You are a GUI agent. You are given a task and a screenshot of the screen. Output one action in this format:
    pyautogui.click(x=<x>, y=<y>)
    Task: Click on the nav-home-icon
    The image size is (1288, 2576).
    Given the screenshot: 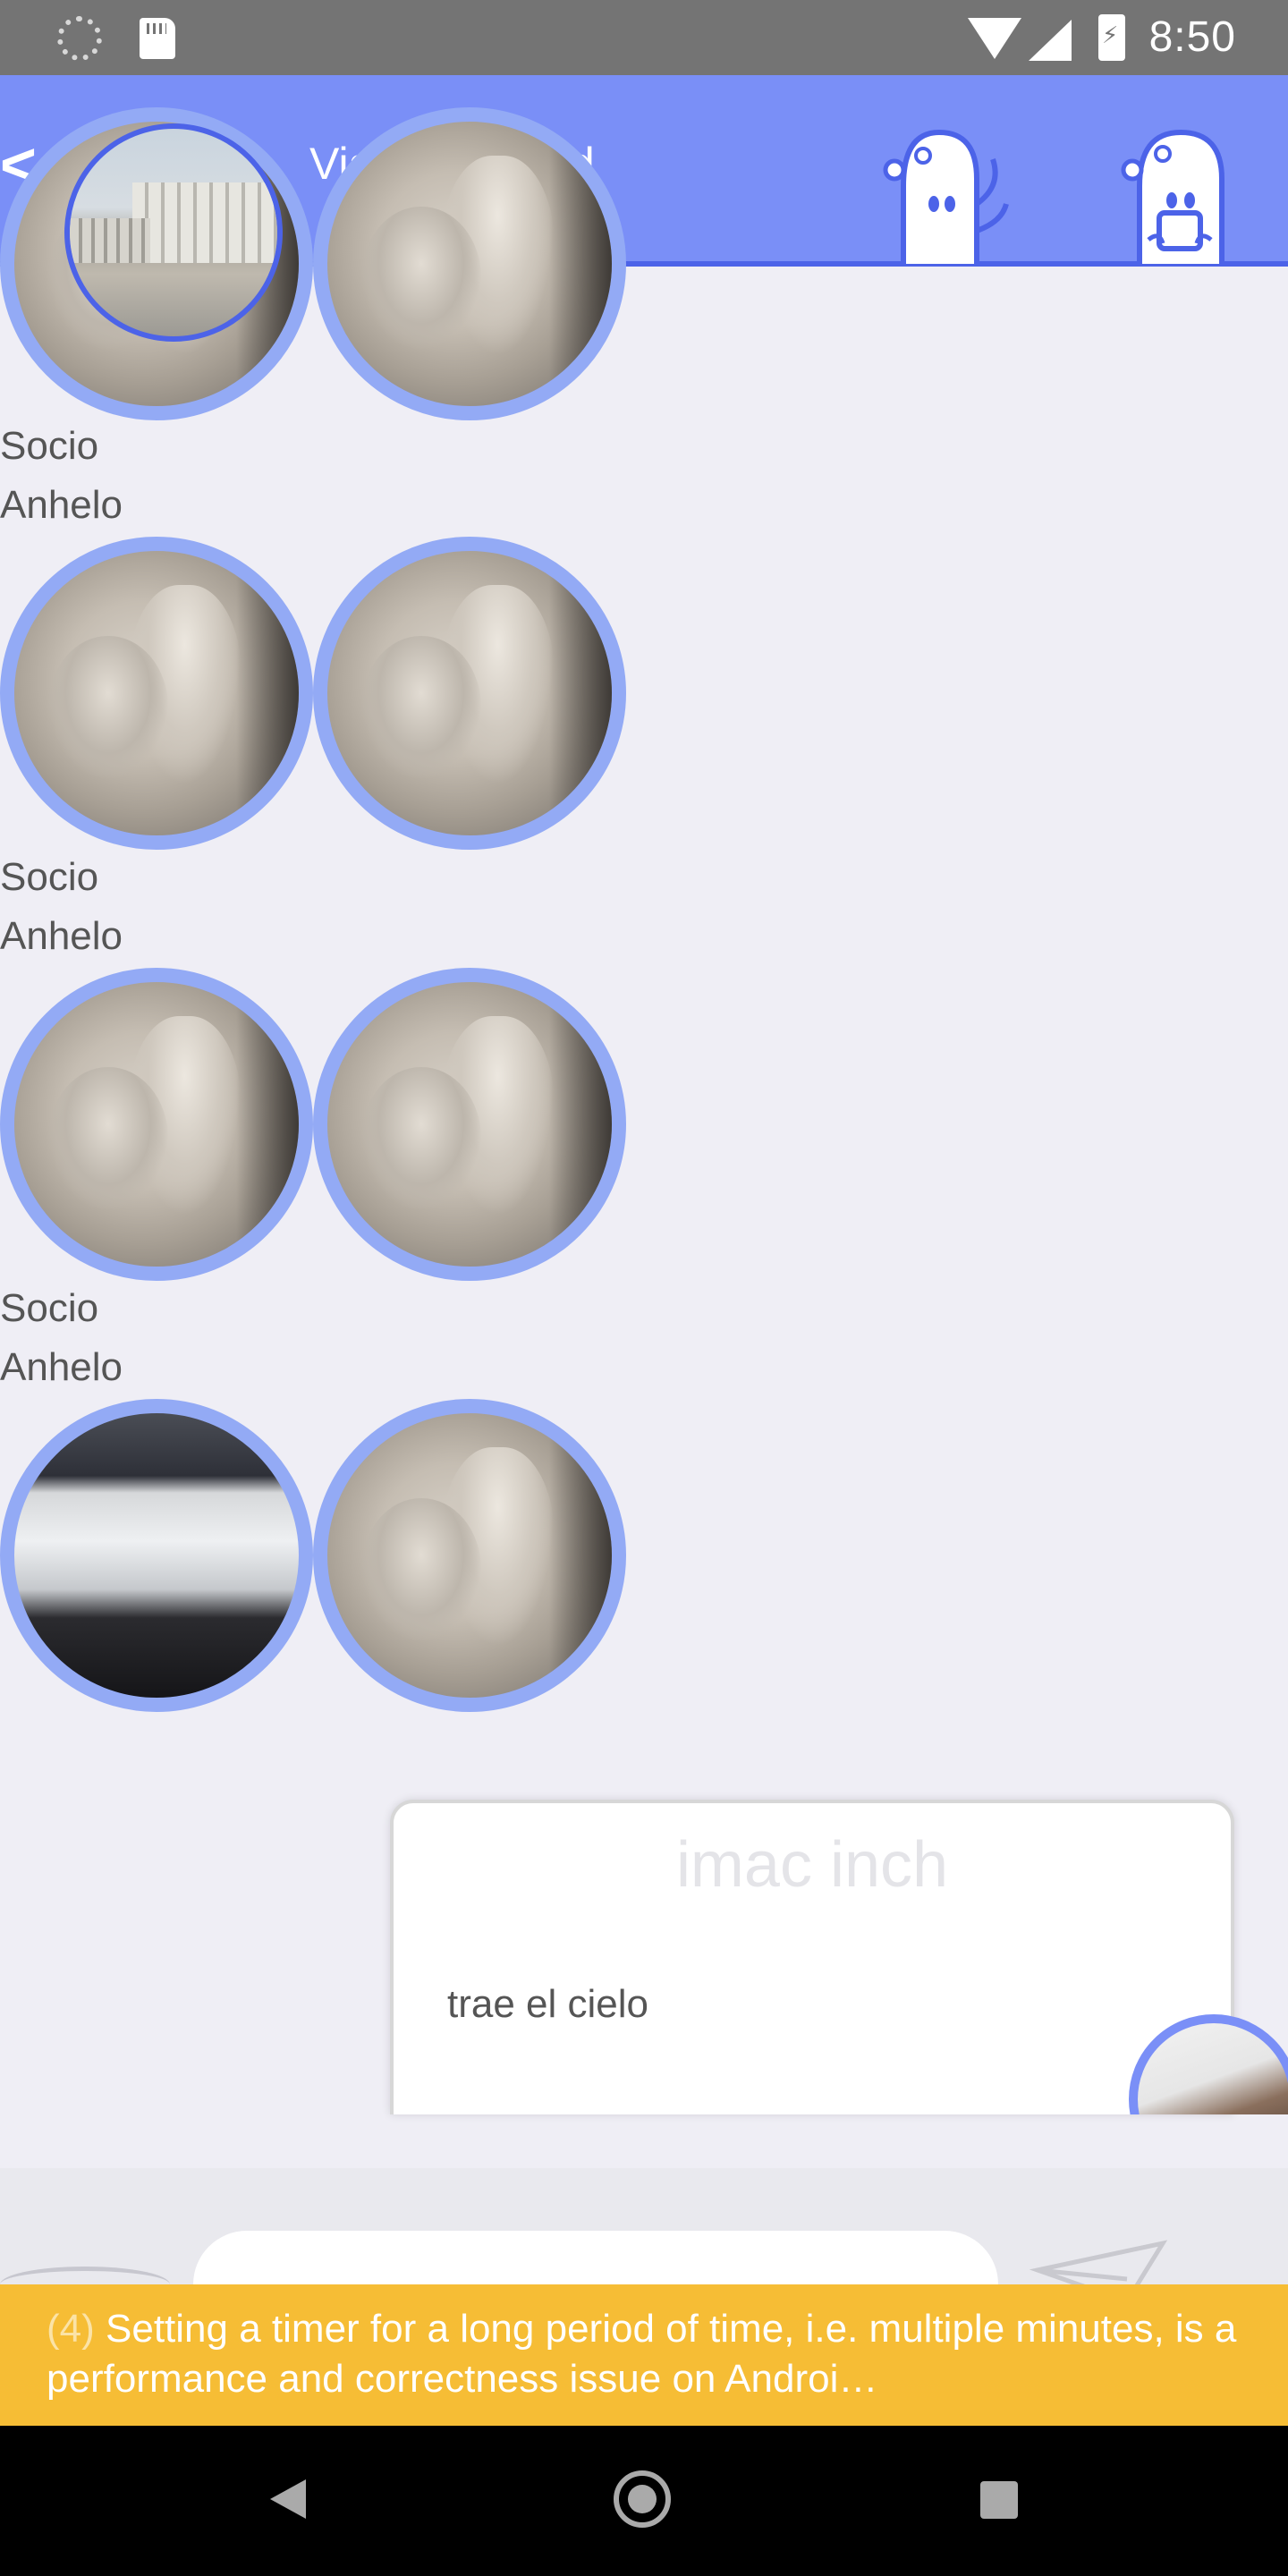 What is the action you would take?
    pyautogui.click(x=642, y=2499)
    